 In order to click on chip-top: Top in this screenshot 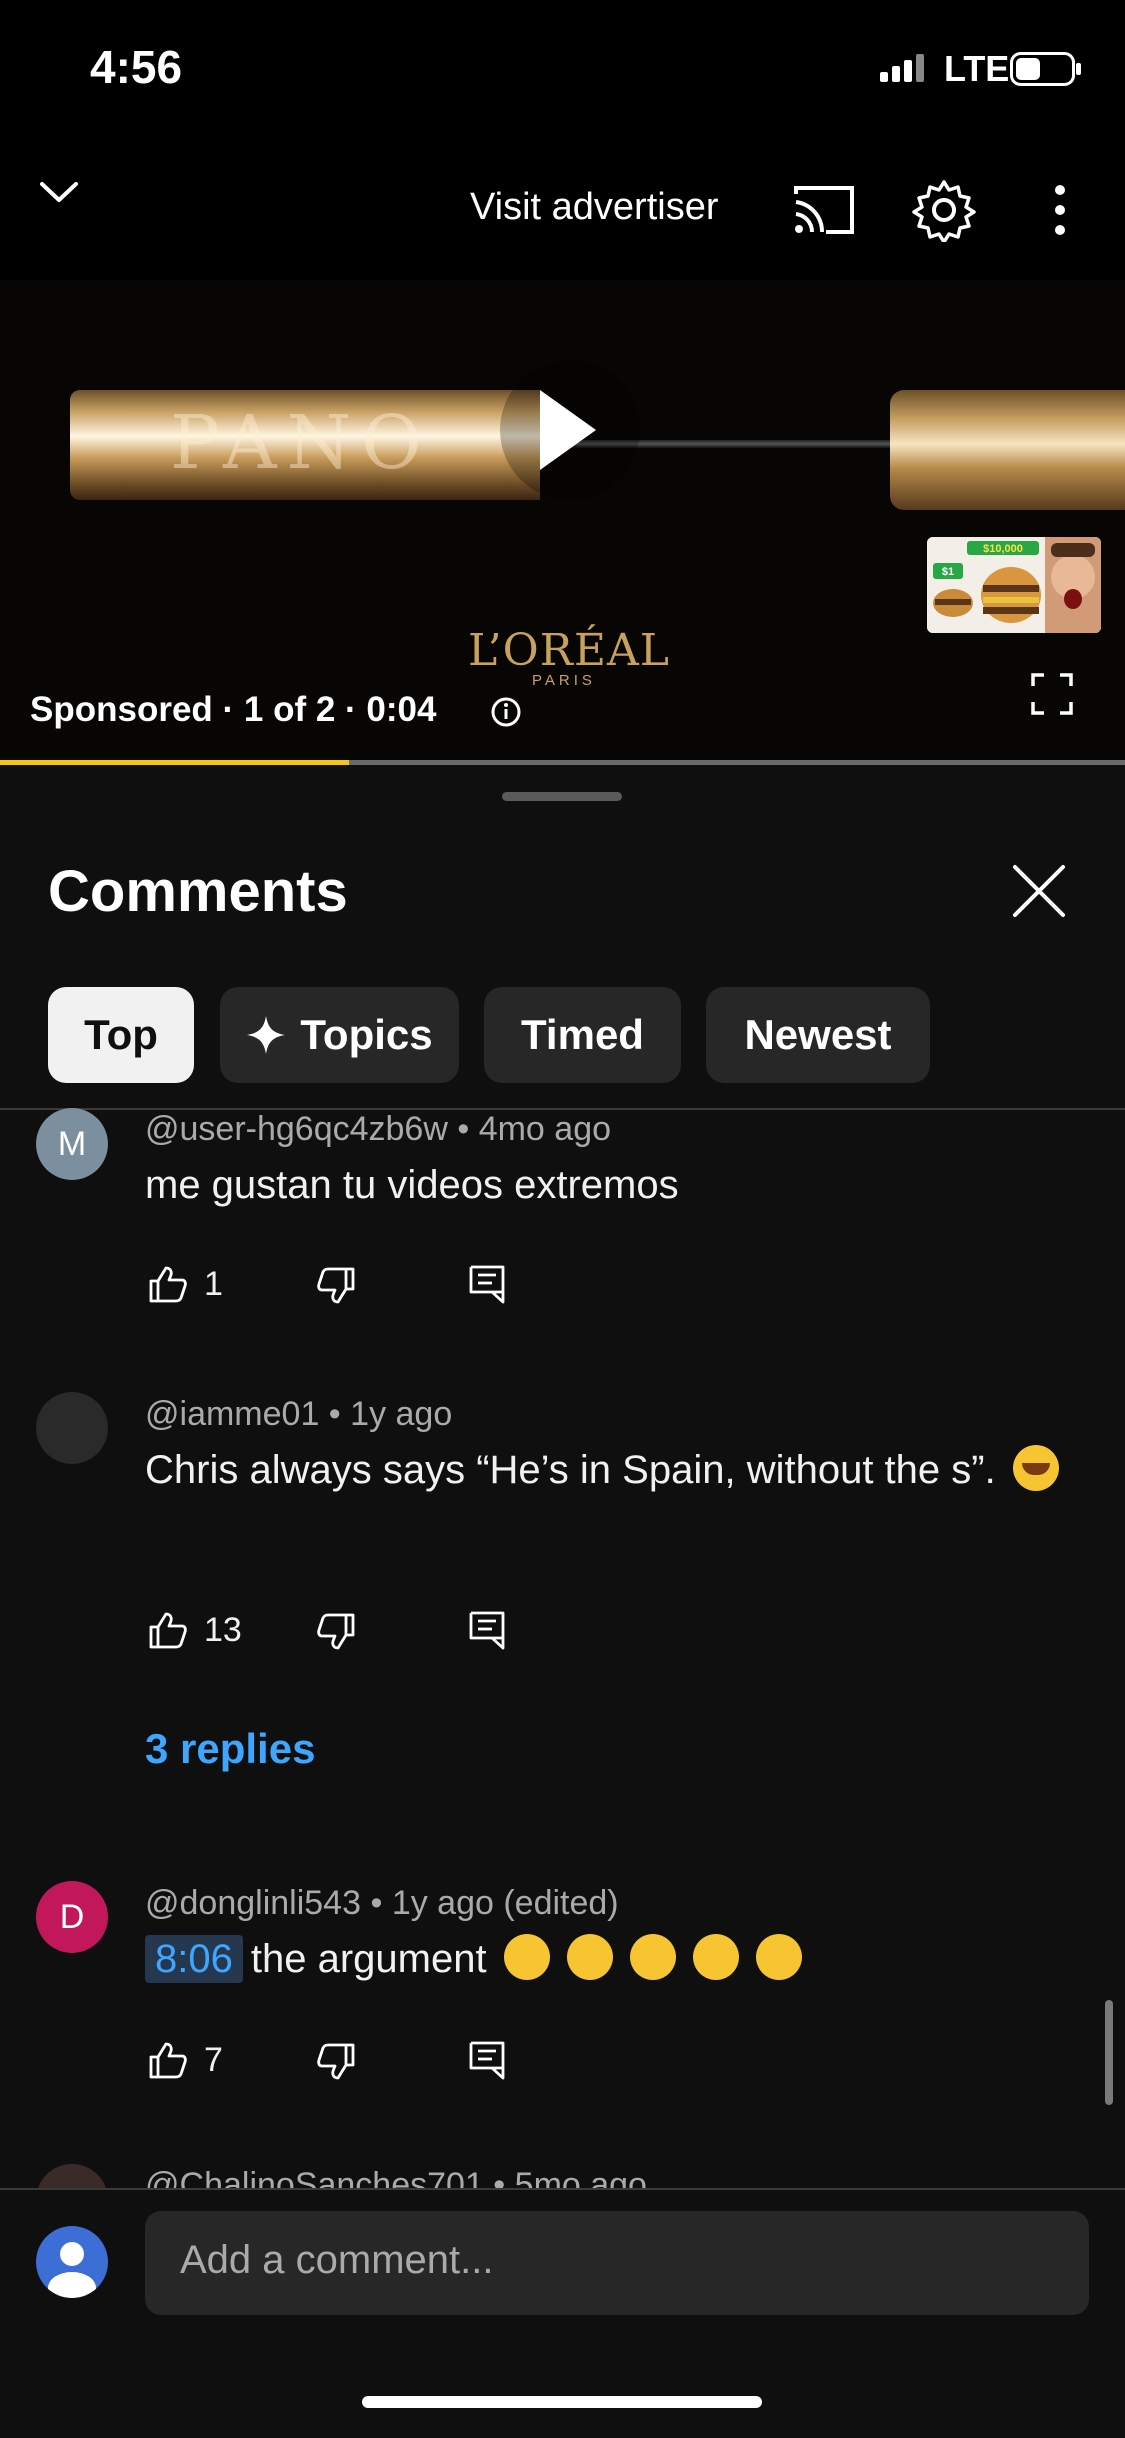, I will do `click(121, 1035)`.